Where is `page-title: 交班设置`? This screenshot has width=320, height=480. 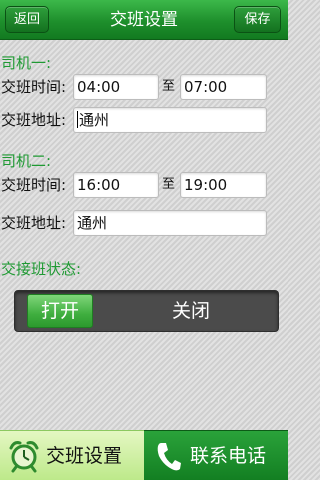 page-title: 交班设置 is located at coordinates (144, 20).